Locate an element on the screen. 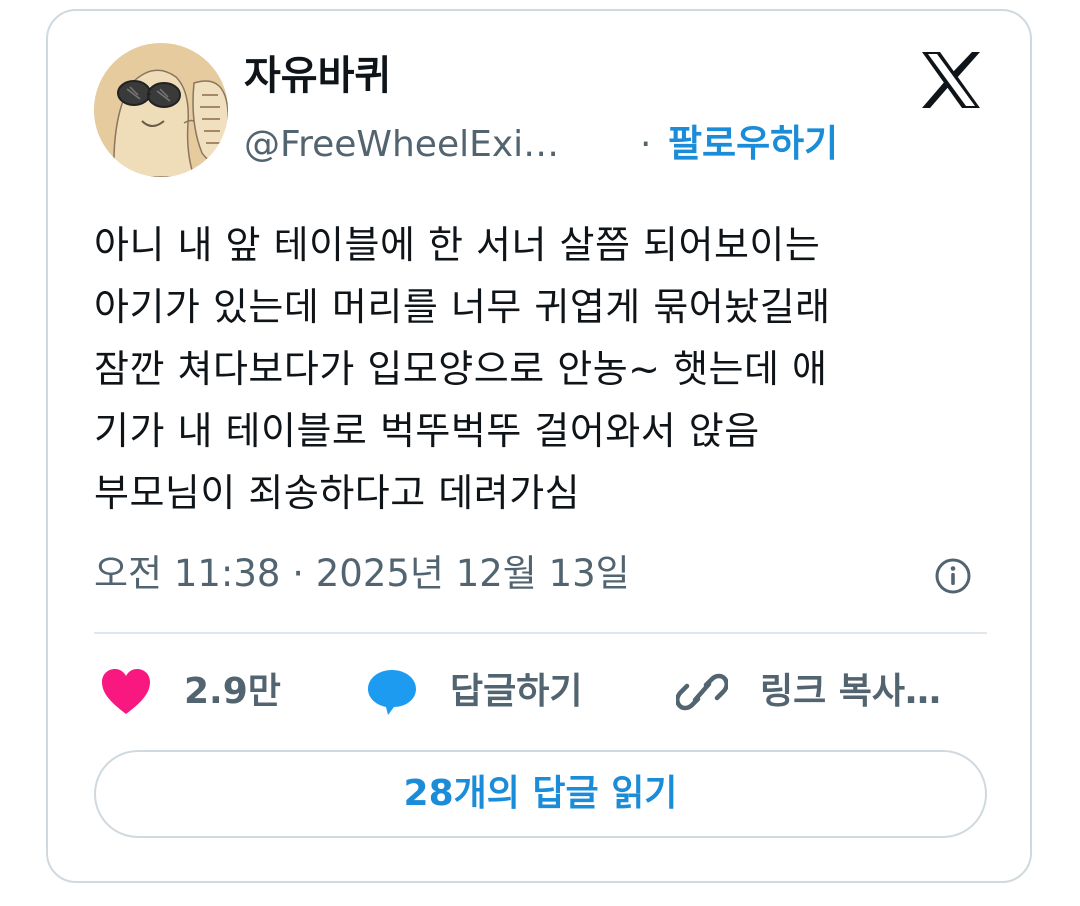 The image size is (1080, 906). link-icon is located at coordinates (702, 692).